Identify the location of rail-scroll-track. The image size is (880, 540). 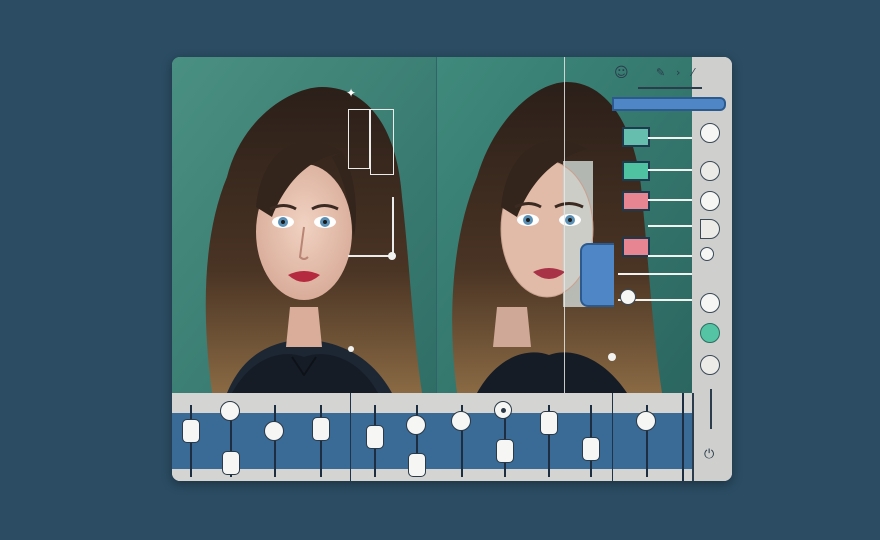
(711, 409).